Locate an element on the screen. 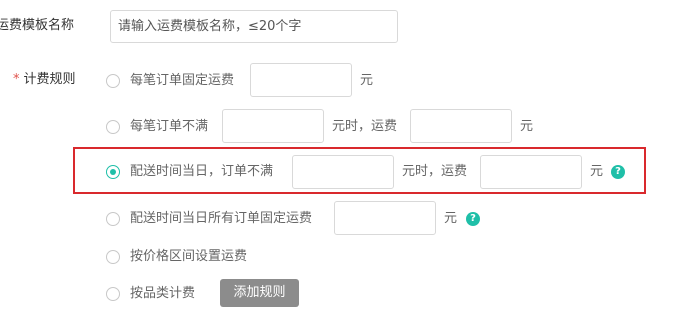  per-order-threshold-mid-text: 元时，运费 is located at coordinates (365, 126).